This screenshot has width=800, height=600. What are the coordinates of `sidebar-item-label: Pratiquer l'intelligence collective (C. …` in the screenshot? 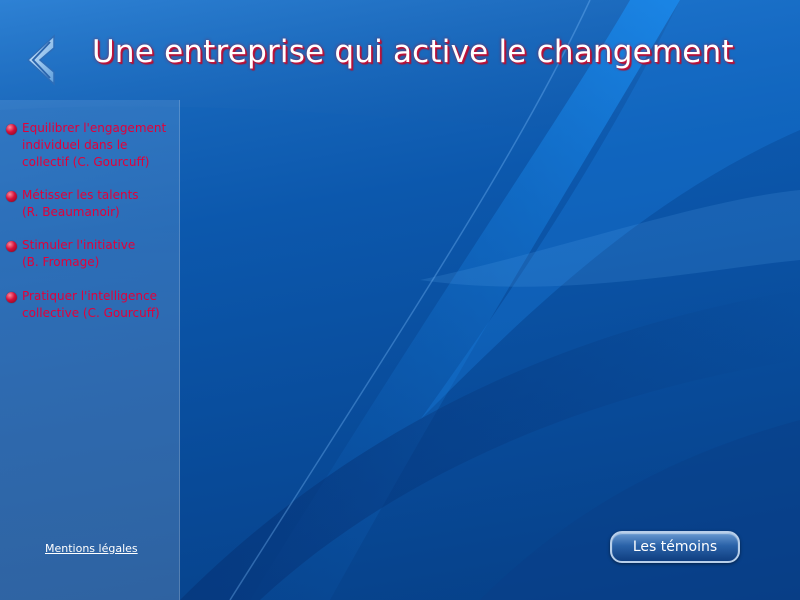 It's located at (91, 304).